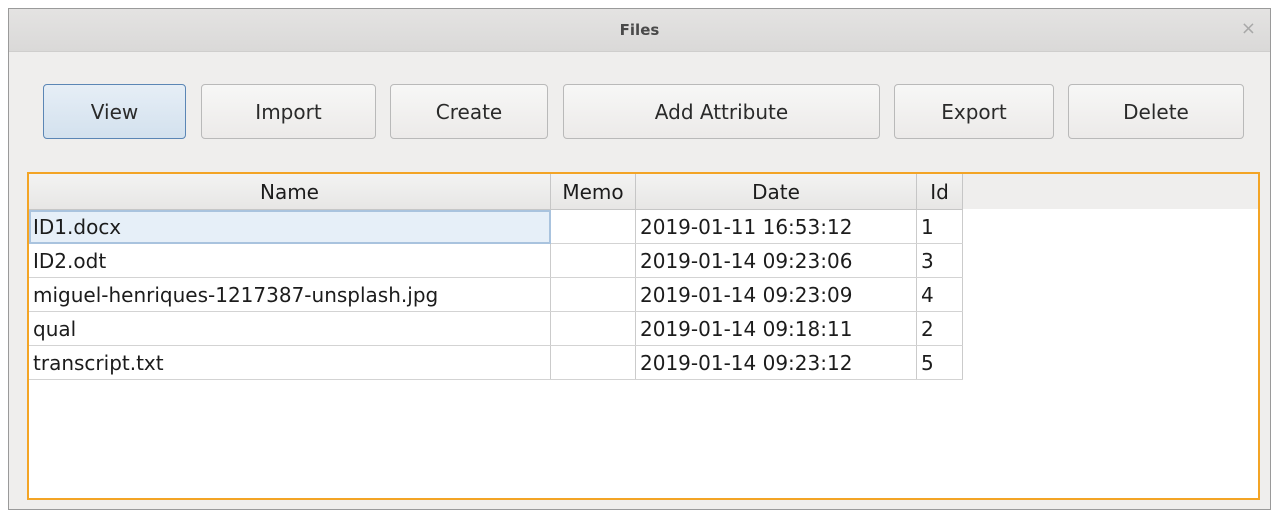  Describe the element at coordinates (1156, 111) in the screenshot. I see `delete-button: Delete` at that location.